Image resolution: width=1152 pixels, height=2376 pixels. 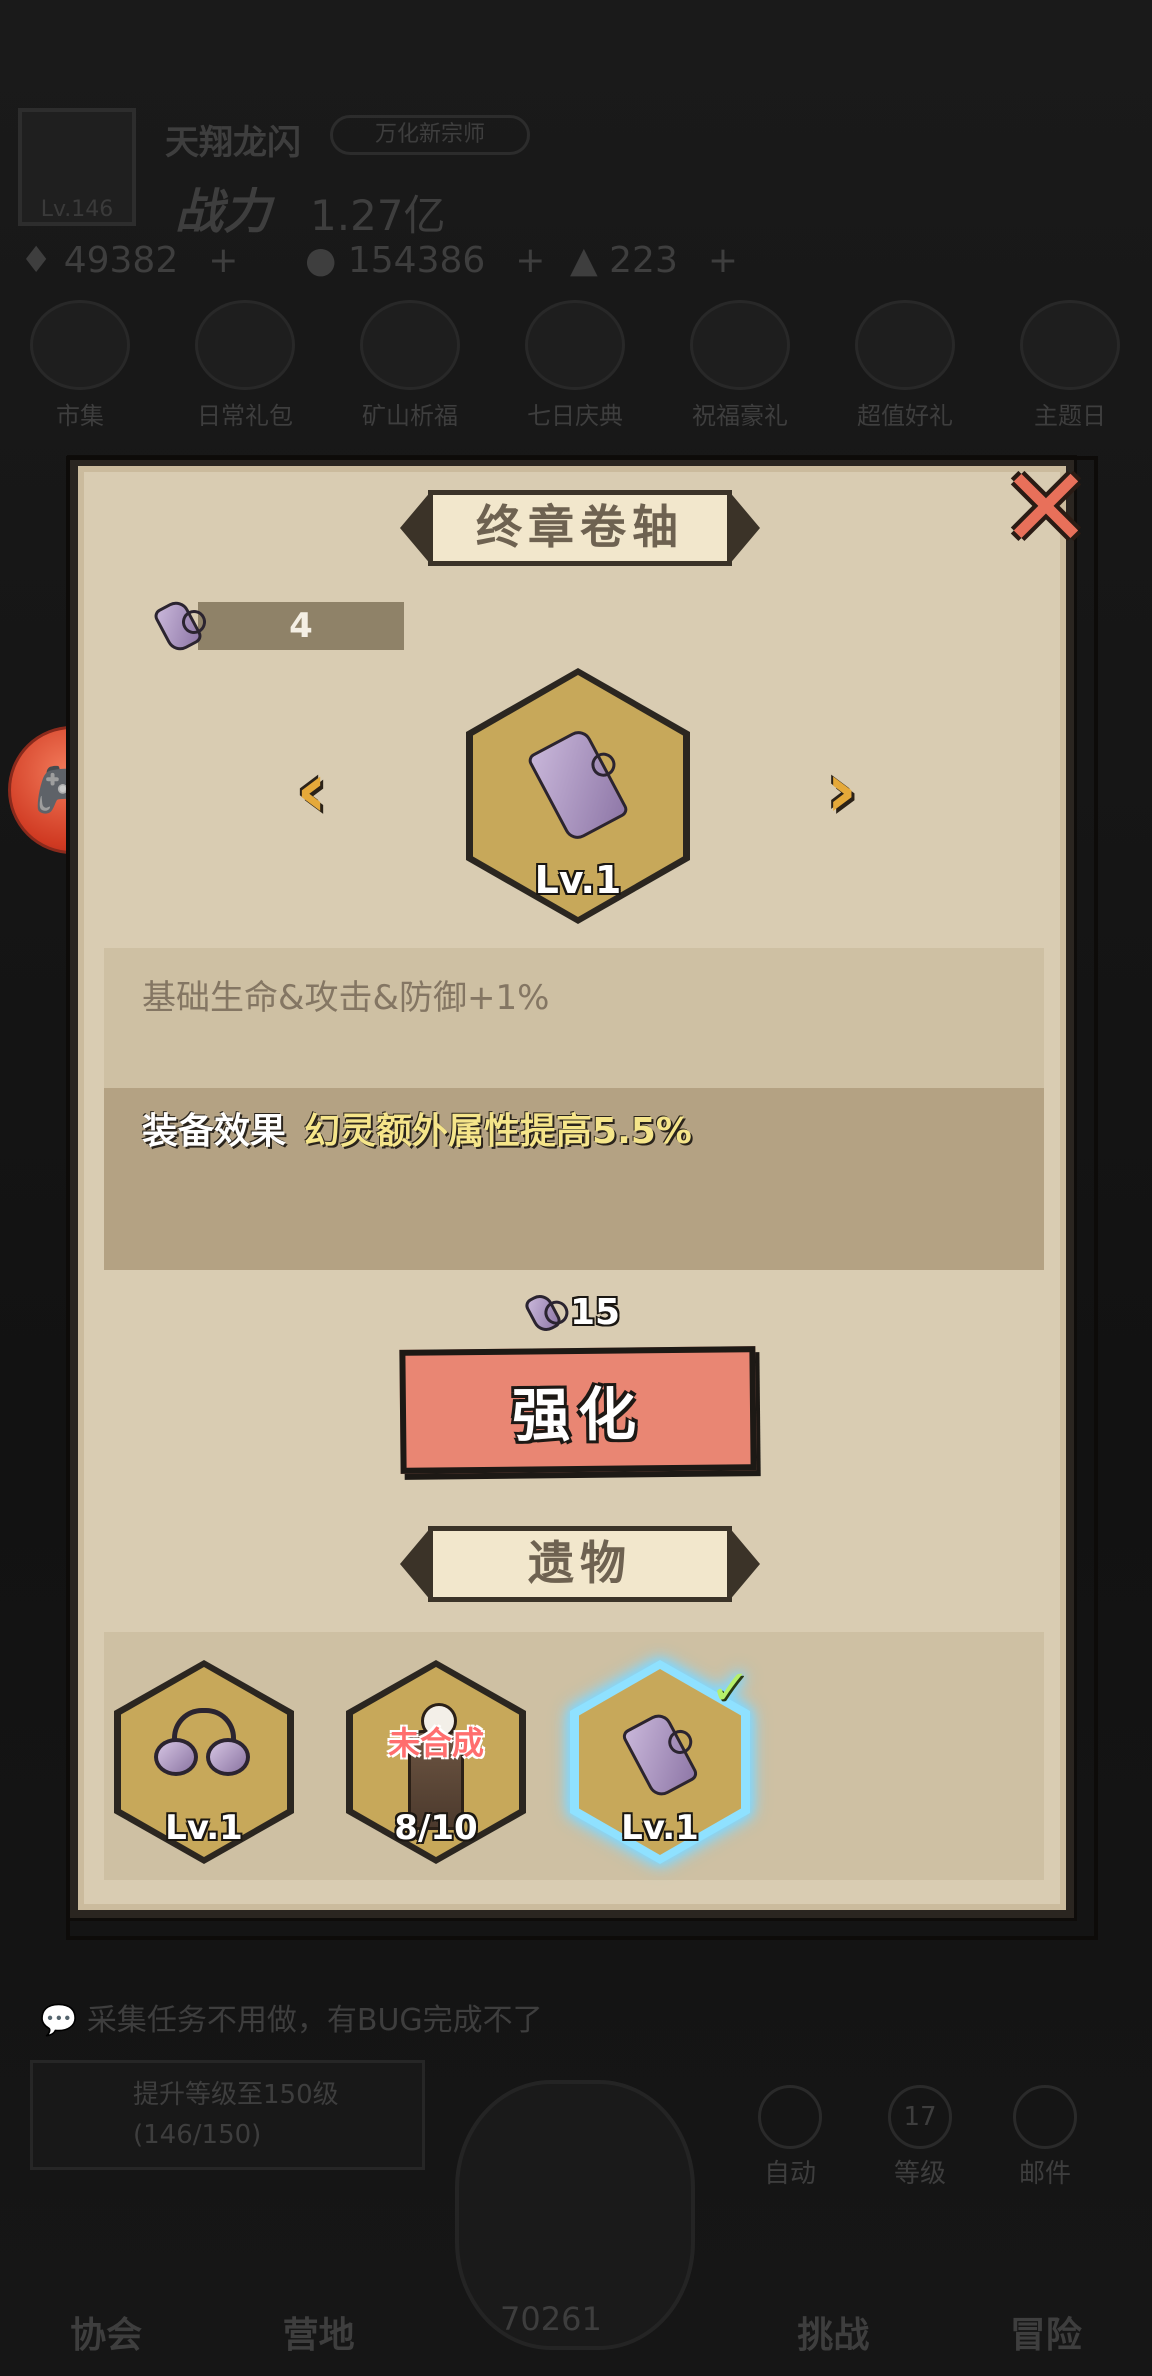 What do you see at coordinates (574, 1179) in the screenshot?
I see `equip-effect-box: 装备效果 幻灵额外属性提高5.5%` at bounding box center [574, 1179].